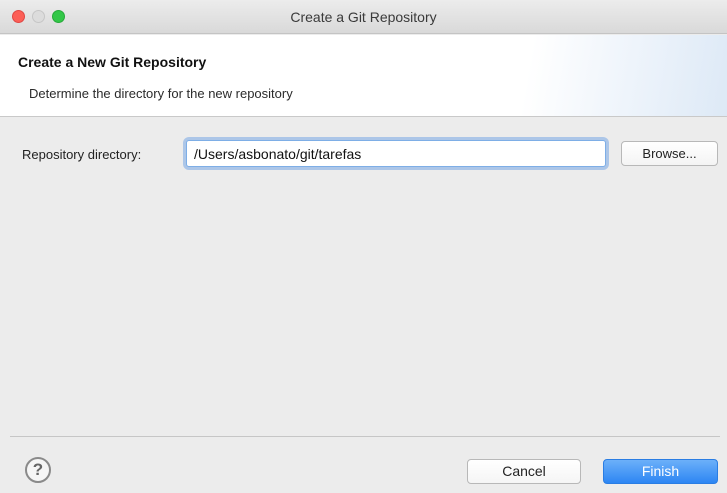 Image resolution: width=727 pixels, height=493 pixels. Describe the element at coordinates (660, 471) in the screenshot. I see `finish-button: Finish` at that location.